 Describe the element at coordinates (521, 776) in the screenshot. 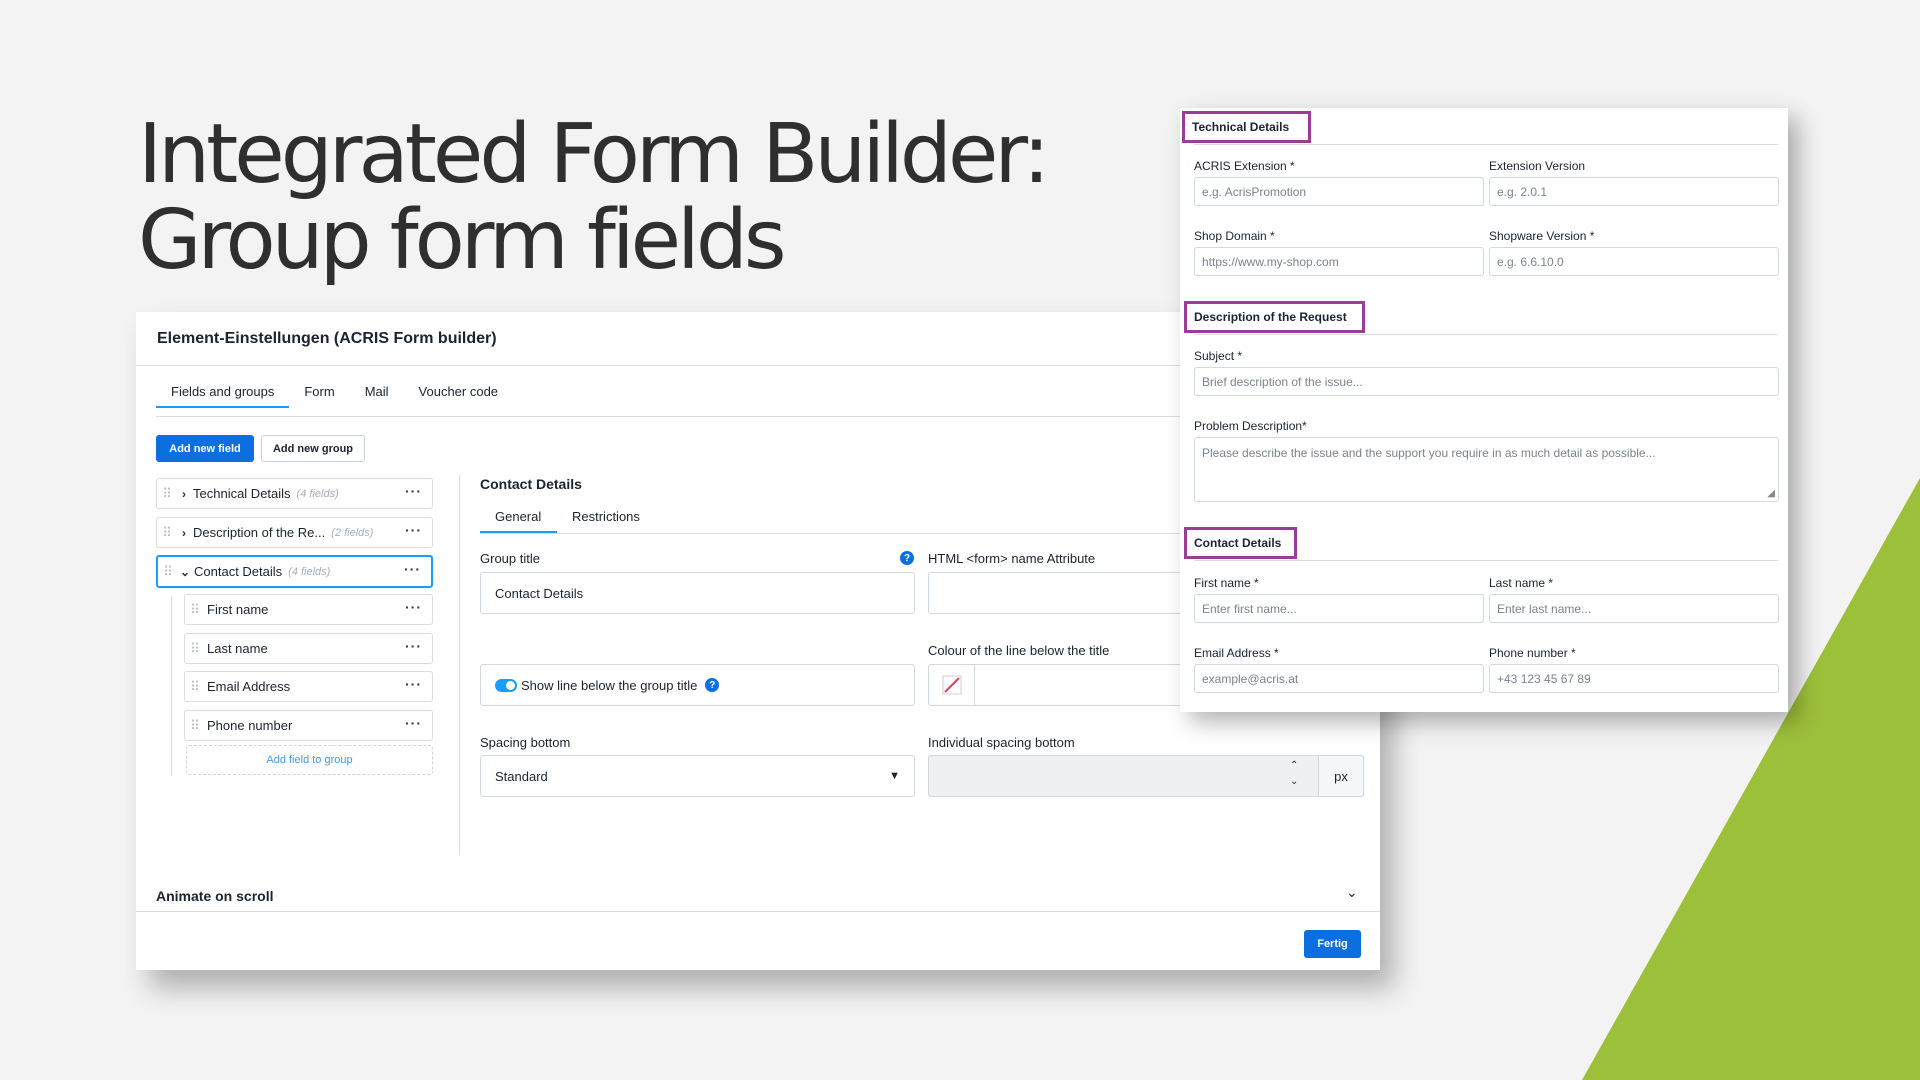

I see `spacing-bottom-value: Standard` at that location.